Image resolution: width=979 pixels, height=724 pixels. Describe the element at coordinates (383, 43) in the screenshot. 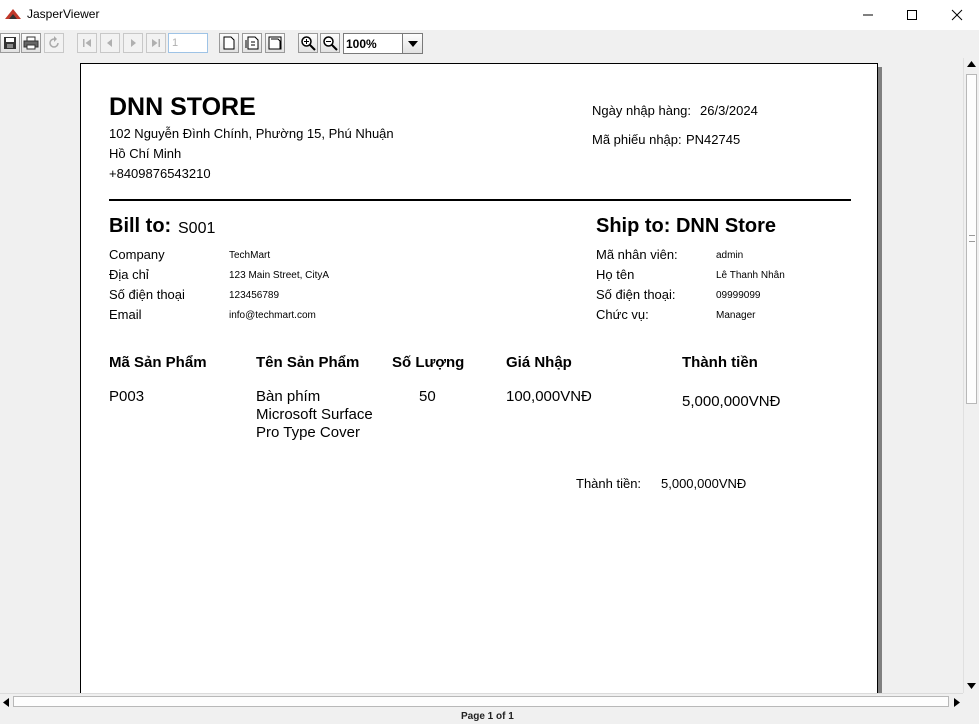

I see `zoom-select: 100%` at that location.